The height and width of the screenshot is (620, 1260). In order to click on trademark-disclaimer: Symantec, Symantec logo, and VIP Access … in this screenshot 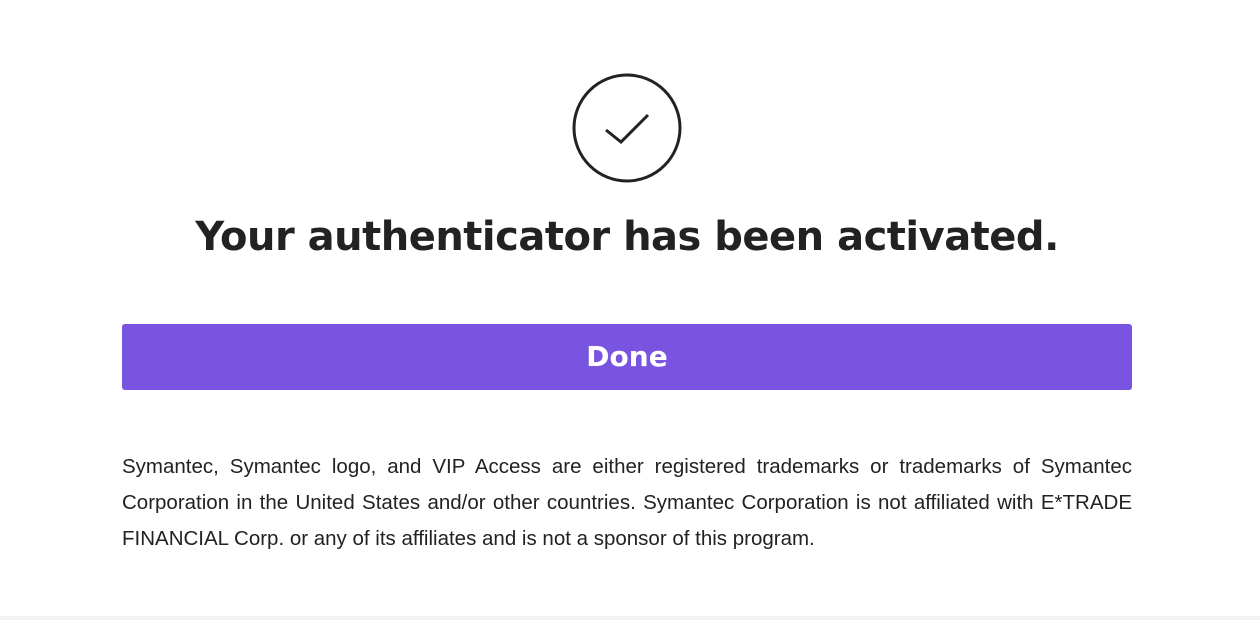, I will do `click(627, 502)`.